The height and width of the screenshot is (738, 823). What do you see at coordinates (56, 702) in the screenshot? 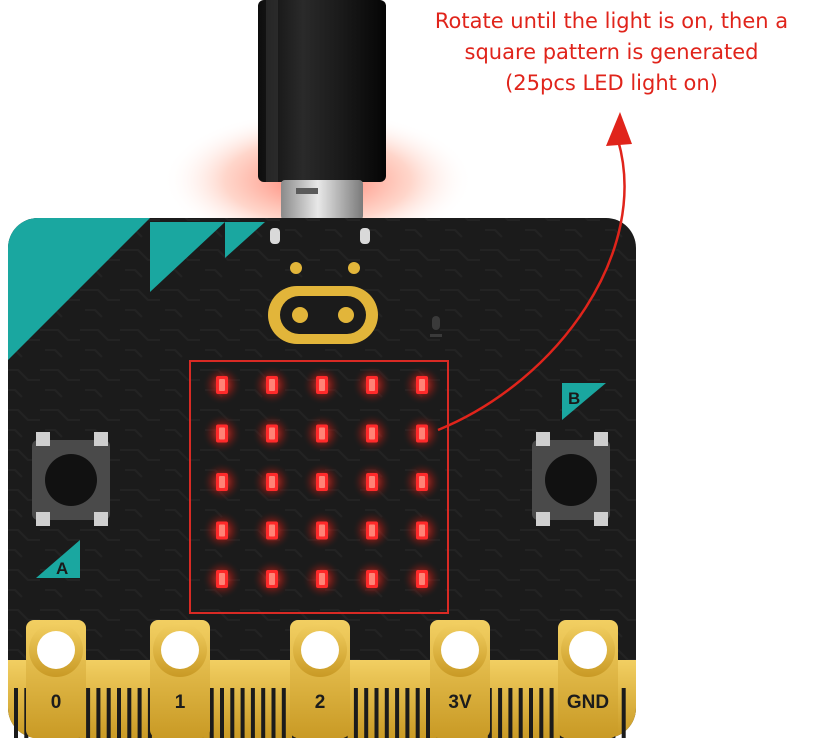
I see `pin-label: 0` at bounding box center [56, 702].